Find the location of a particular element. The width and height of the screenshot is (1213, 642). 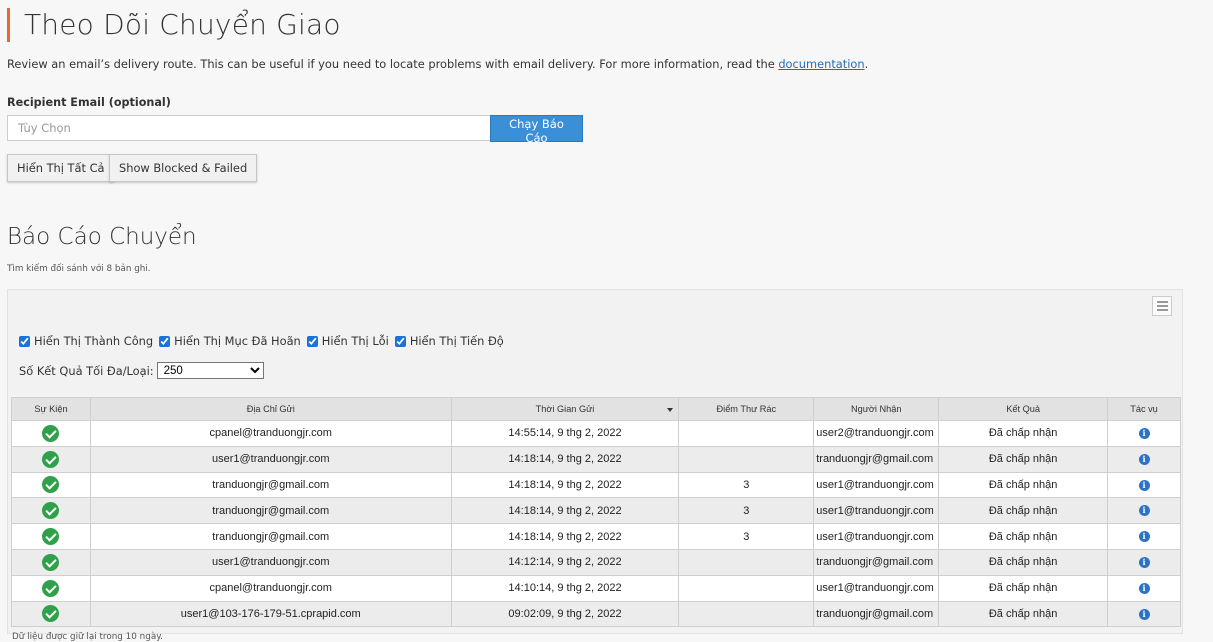

report-title: Báo Cáo Chuyển is located at coordinates (102, 237).